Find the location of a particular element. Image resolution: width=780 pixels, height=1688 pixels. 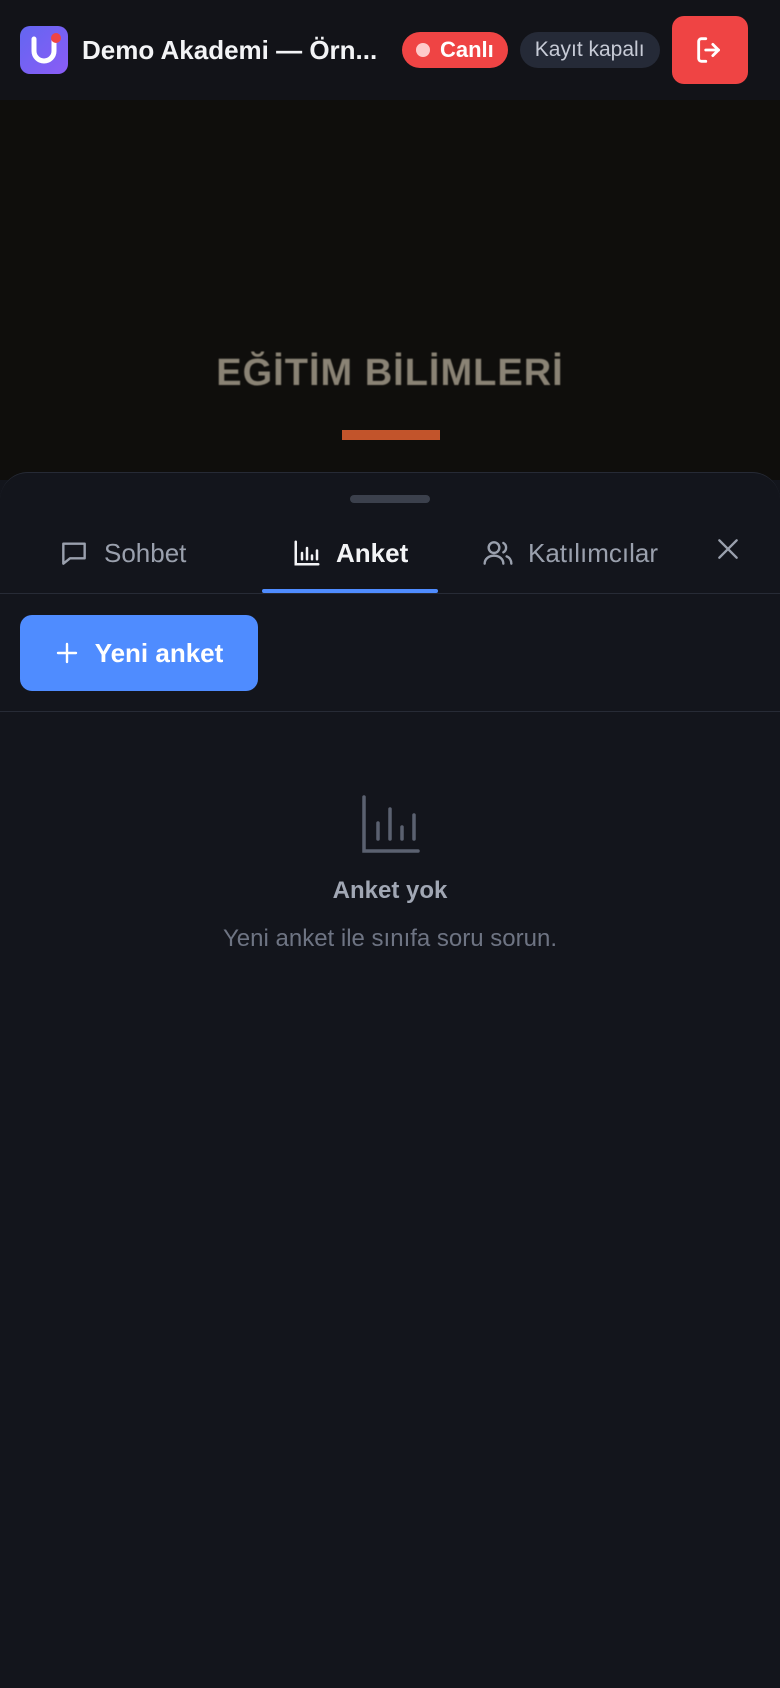

close-panel-button is located at coordinates (728, 549).